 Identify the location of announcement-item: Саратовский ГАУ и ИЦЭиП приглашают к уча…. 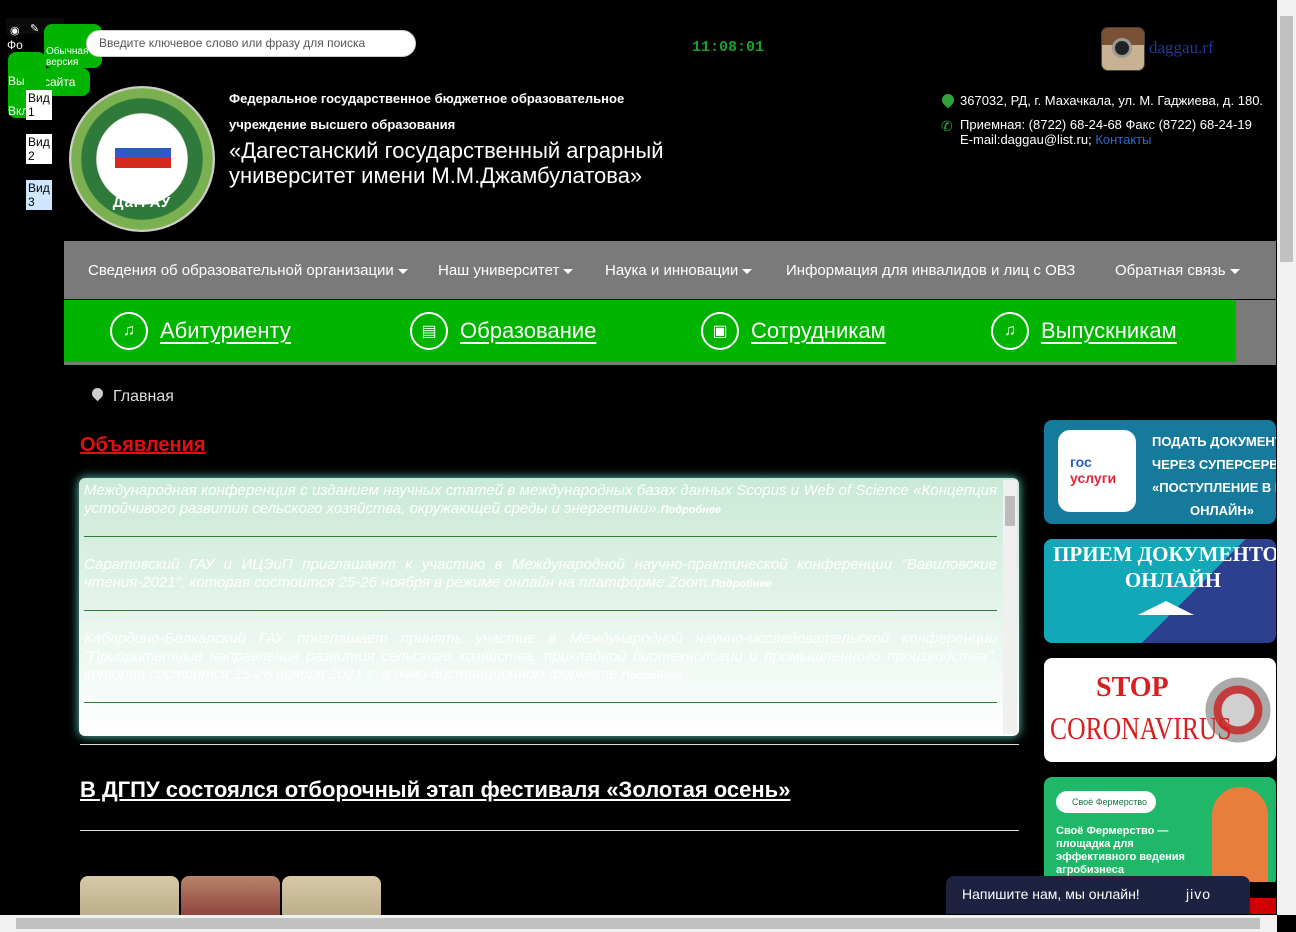
(540, 574).